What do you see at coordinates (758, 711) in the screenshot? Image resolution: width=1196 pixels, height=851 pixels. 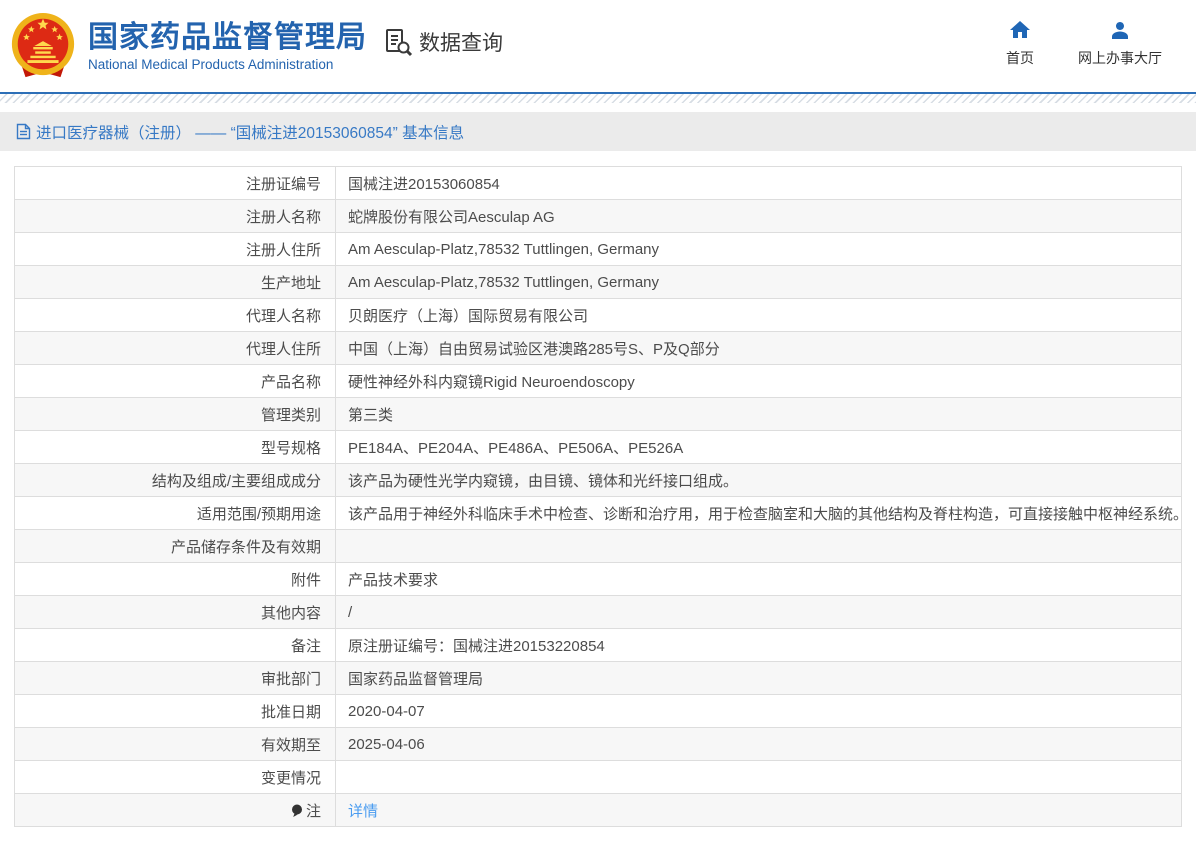 I see `row-value: 2020-04-07` at bounding box center [758, 711].